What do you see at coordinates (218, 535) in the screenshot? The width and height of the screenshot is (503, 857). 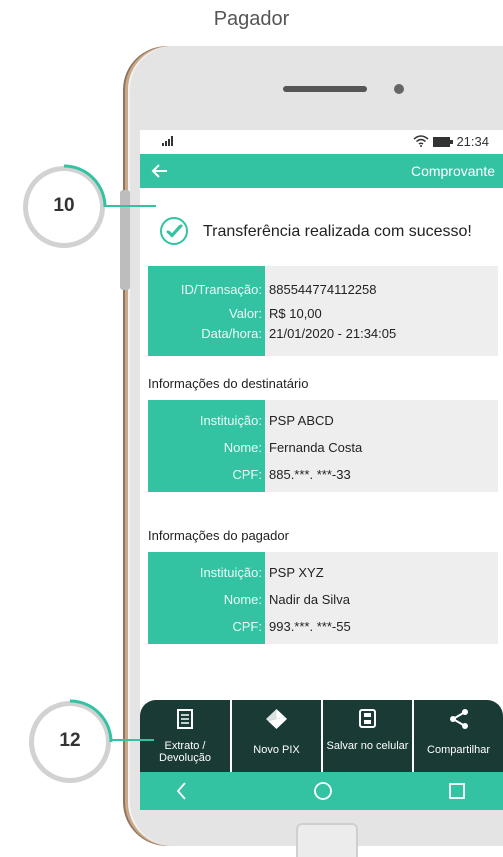 I see `payer-heading: Informações do pagador` at bounding box center [218, 535].